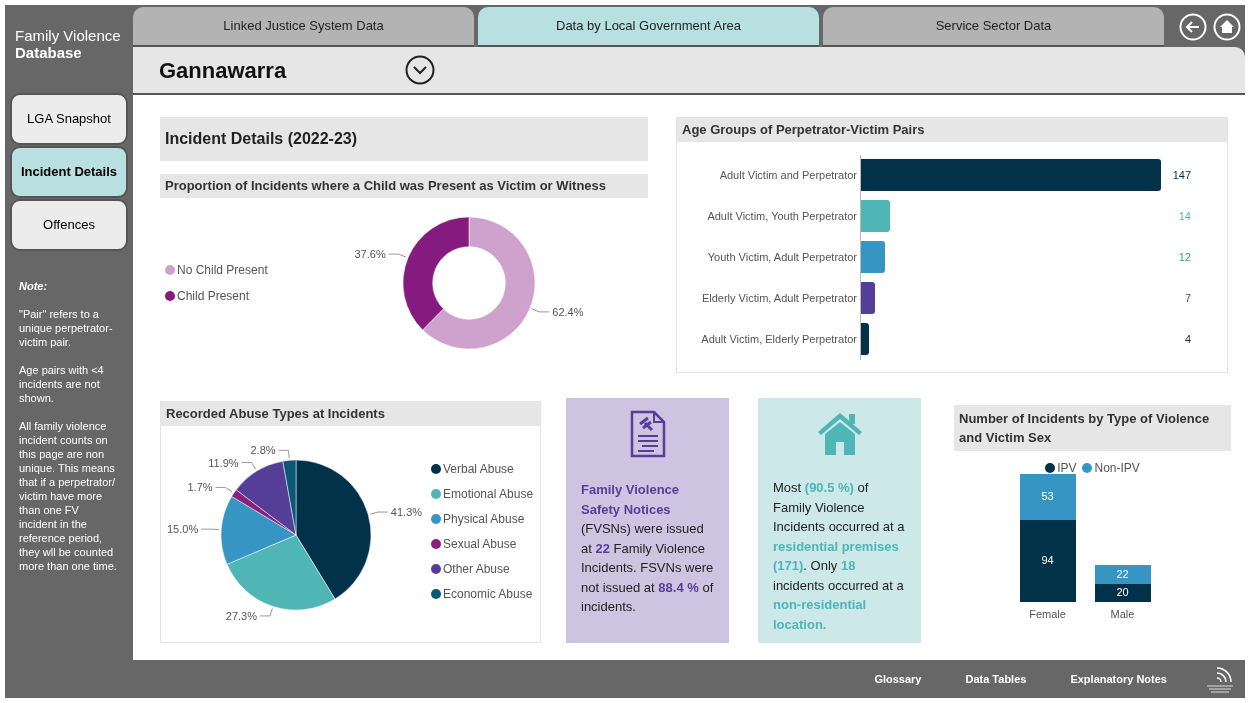 The width and height of the screenshot is (1250, 703). What do you see at coordinates (350, 414) in the screenshot?
I see `chart-title: Recorded Abuse Types at Incidents` at bounding box center [350, 414].